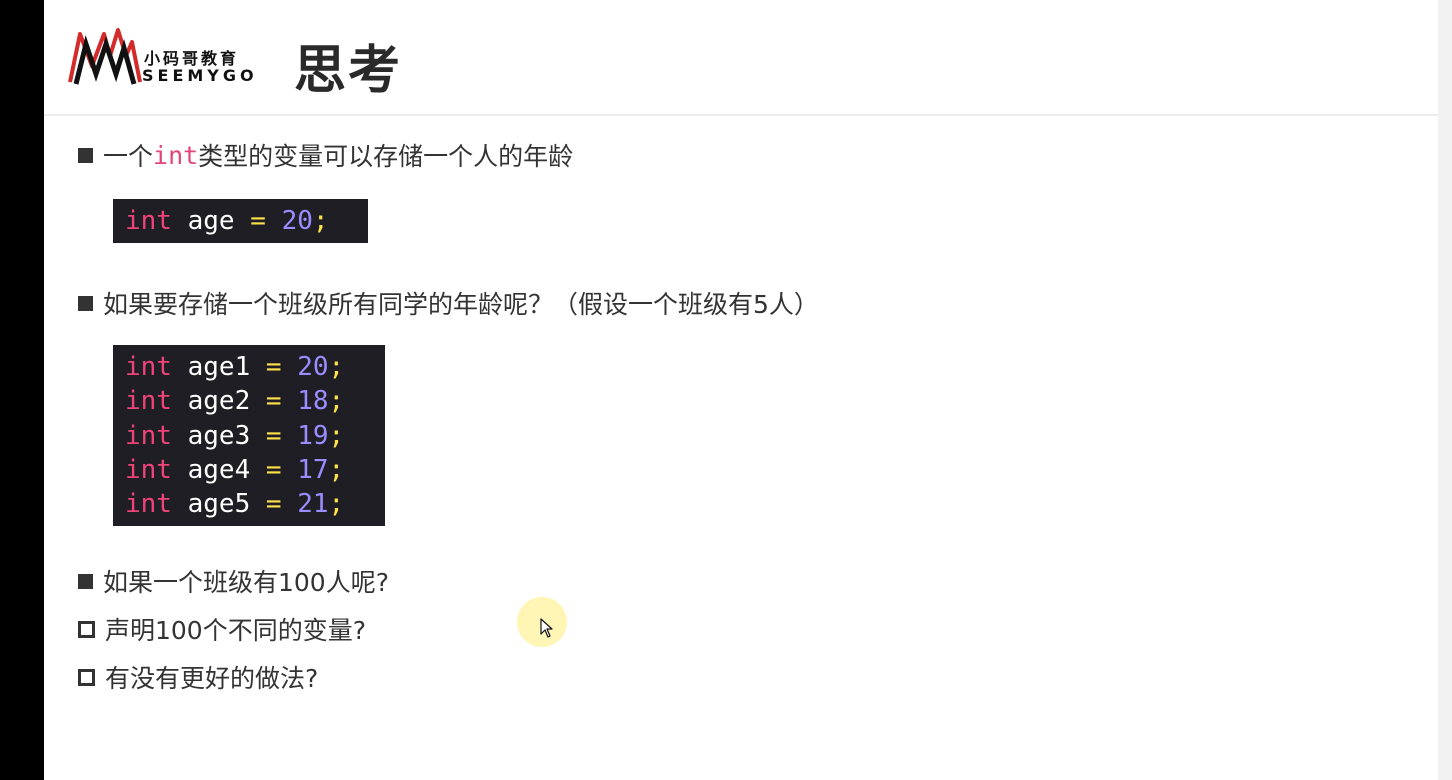 The height and width of the screenshot is (780, 1452). Describe the element at coordinates (176, 155) in the screenshot. I see `inline-keyword-int: int` at that location.